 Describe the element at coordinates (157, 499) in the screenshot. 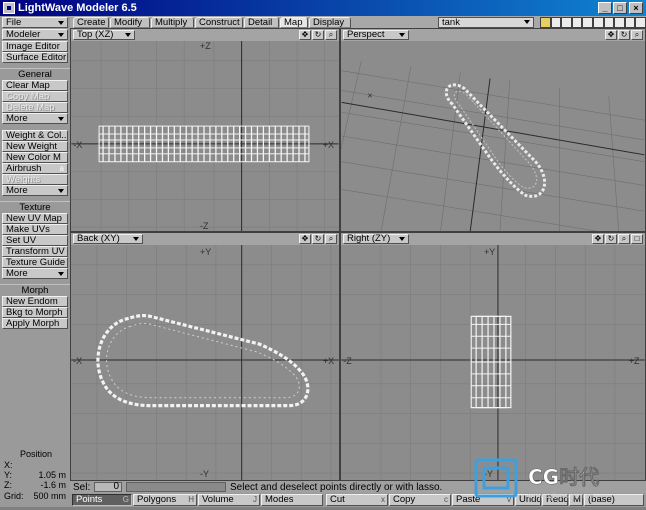

I see `polygons-mode-label: Polygons` at that location.